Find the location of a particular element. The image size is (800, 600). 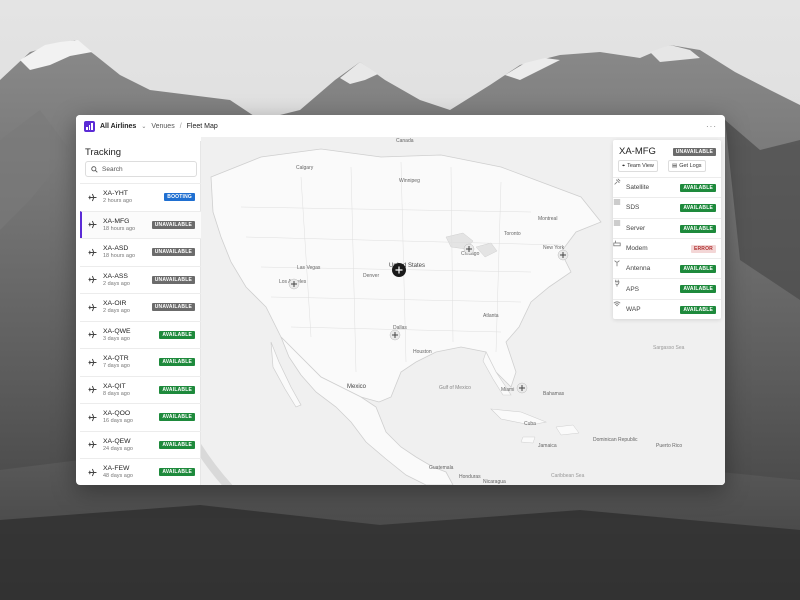

app-logo-icon is located at coordinates (89, 126).